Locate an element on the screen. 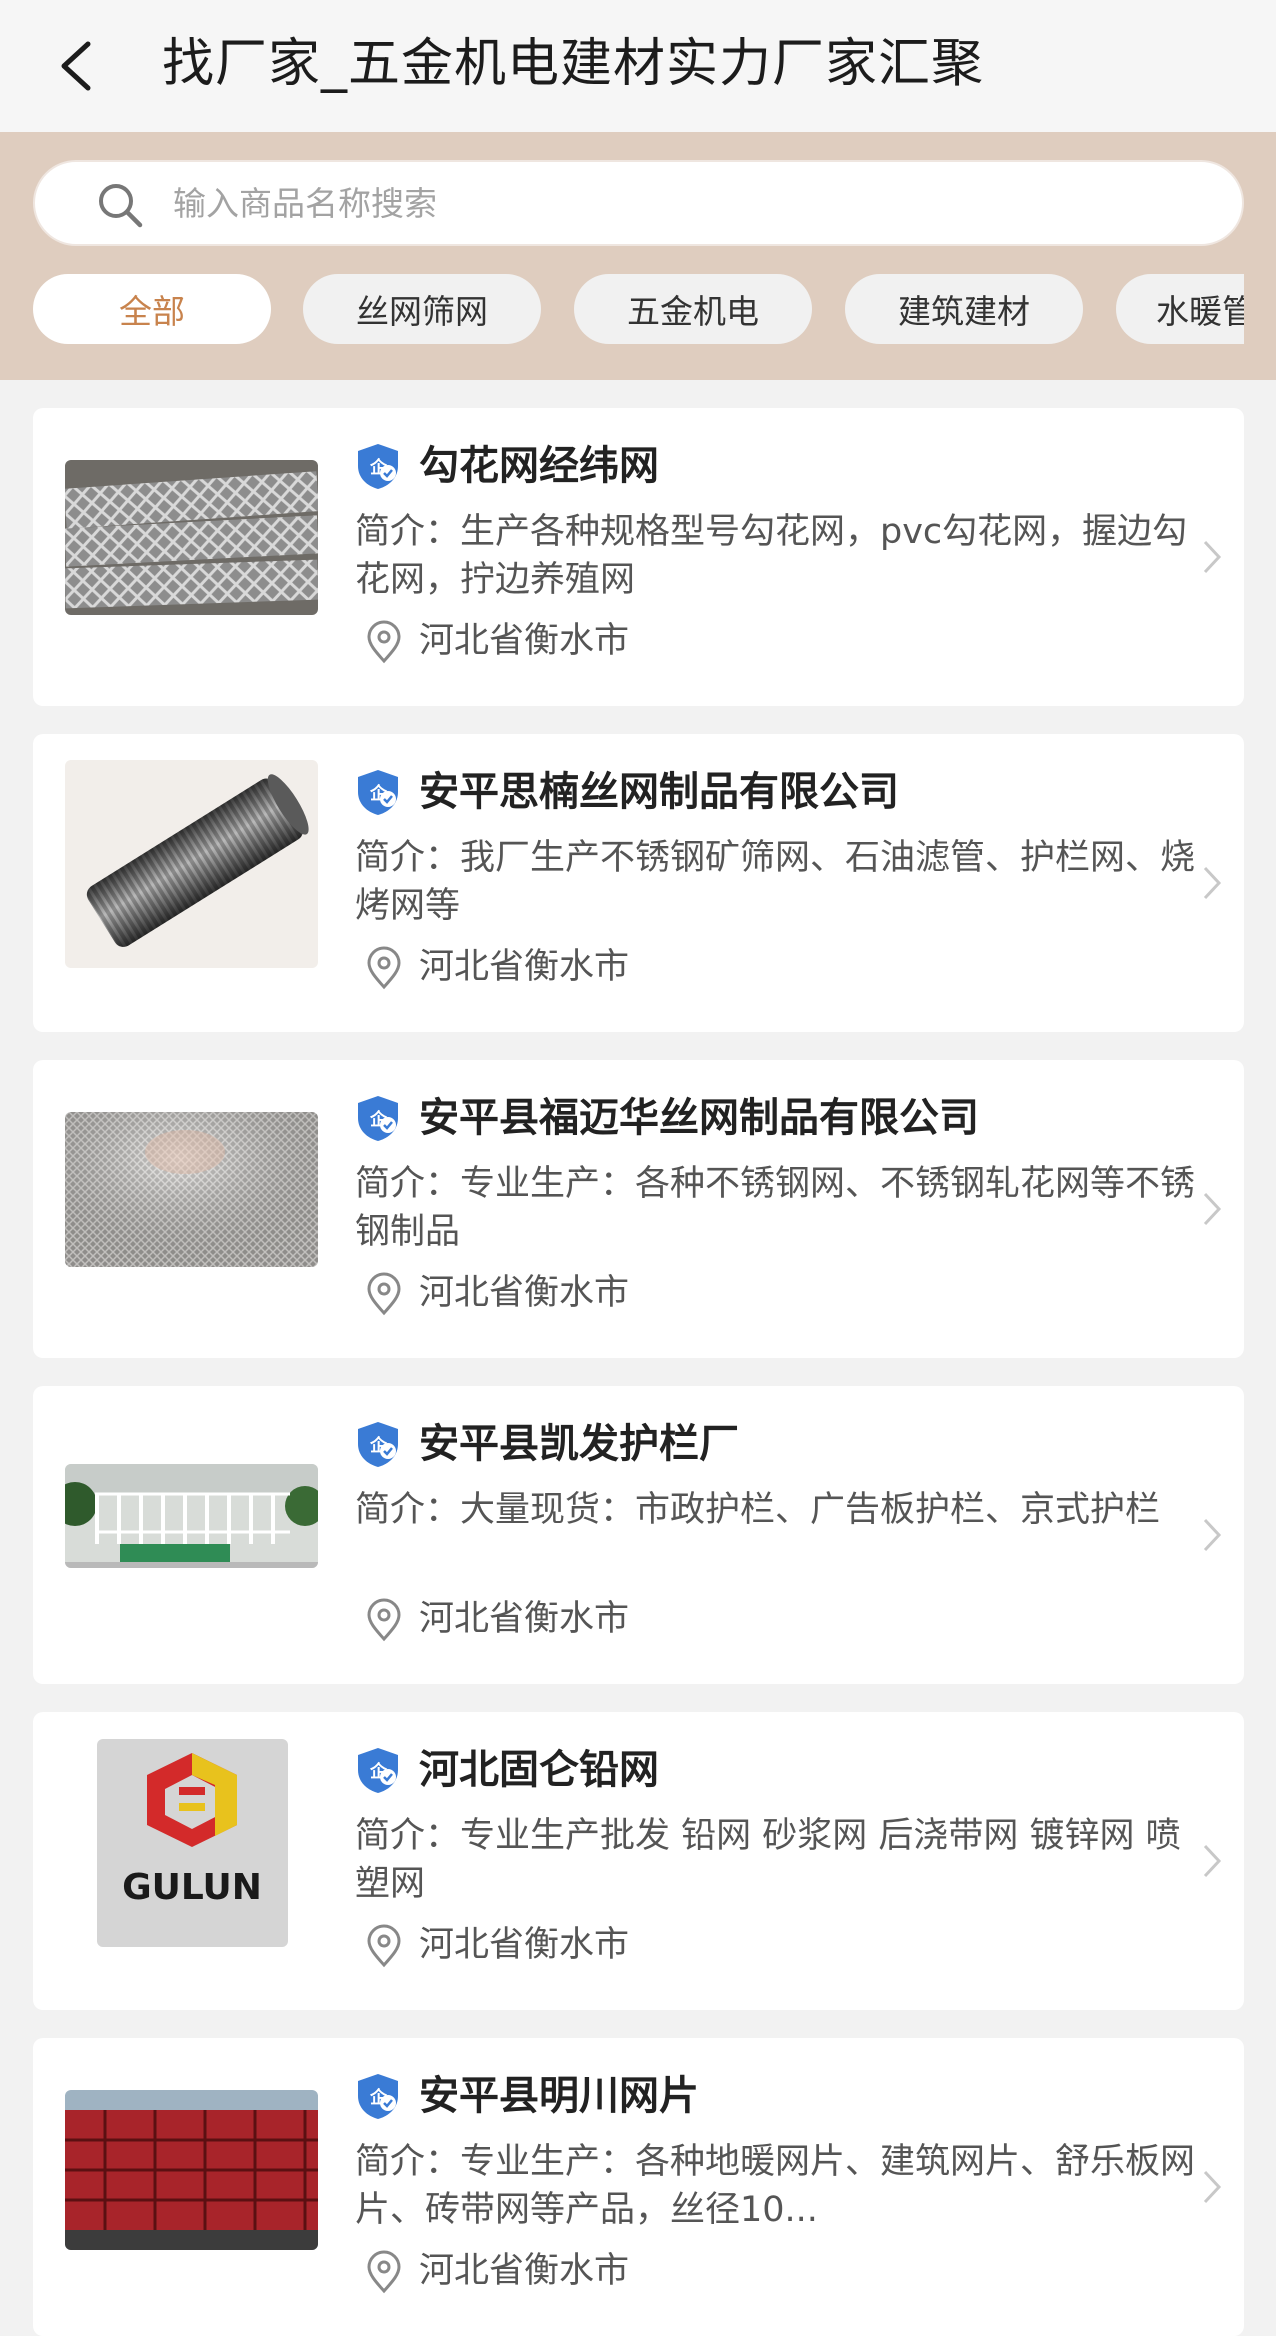 This screenshot has height=2336, width=1276. company-name: 河北固仑铅网 is located at coordinates (539, 1770).